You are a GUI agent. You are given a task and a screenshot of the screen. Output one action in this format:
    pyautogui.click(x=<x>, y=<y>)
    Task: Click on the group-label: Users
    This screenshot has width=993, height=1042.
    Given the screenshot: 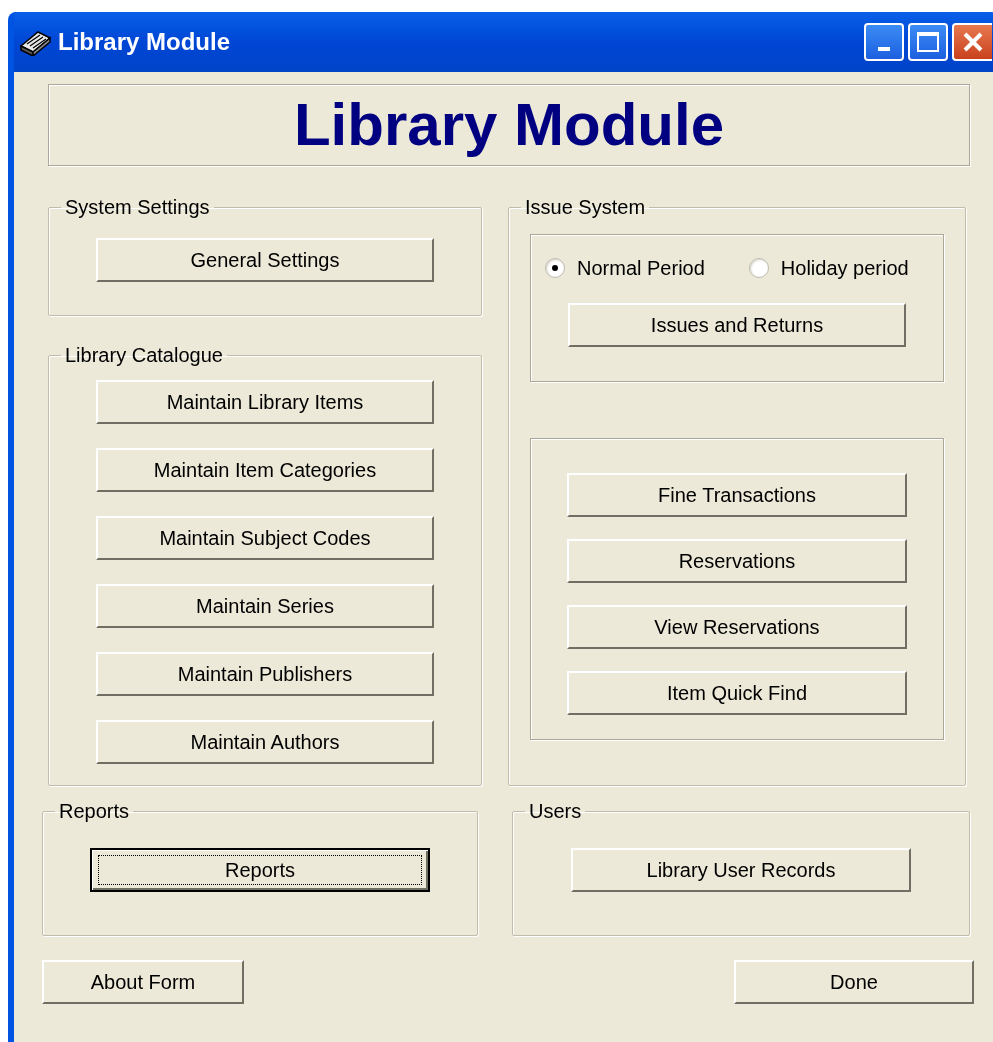 What is the action you would take?
    pyautogui.click(x=555, y=811)
    